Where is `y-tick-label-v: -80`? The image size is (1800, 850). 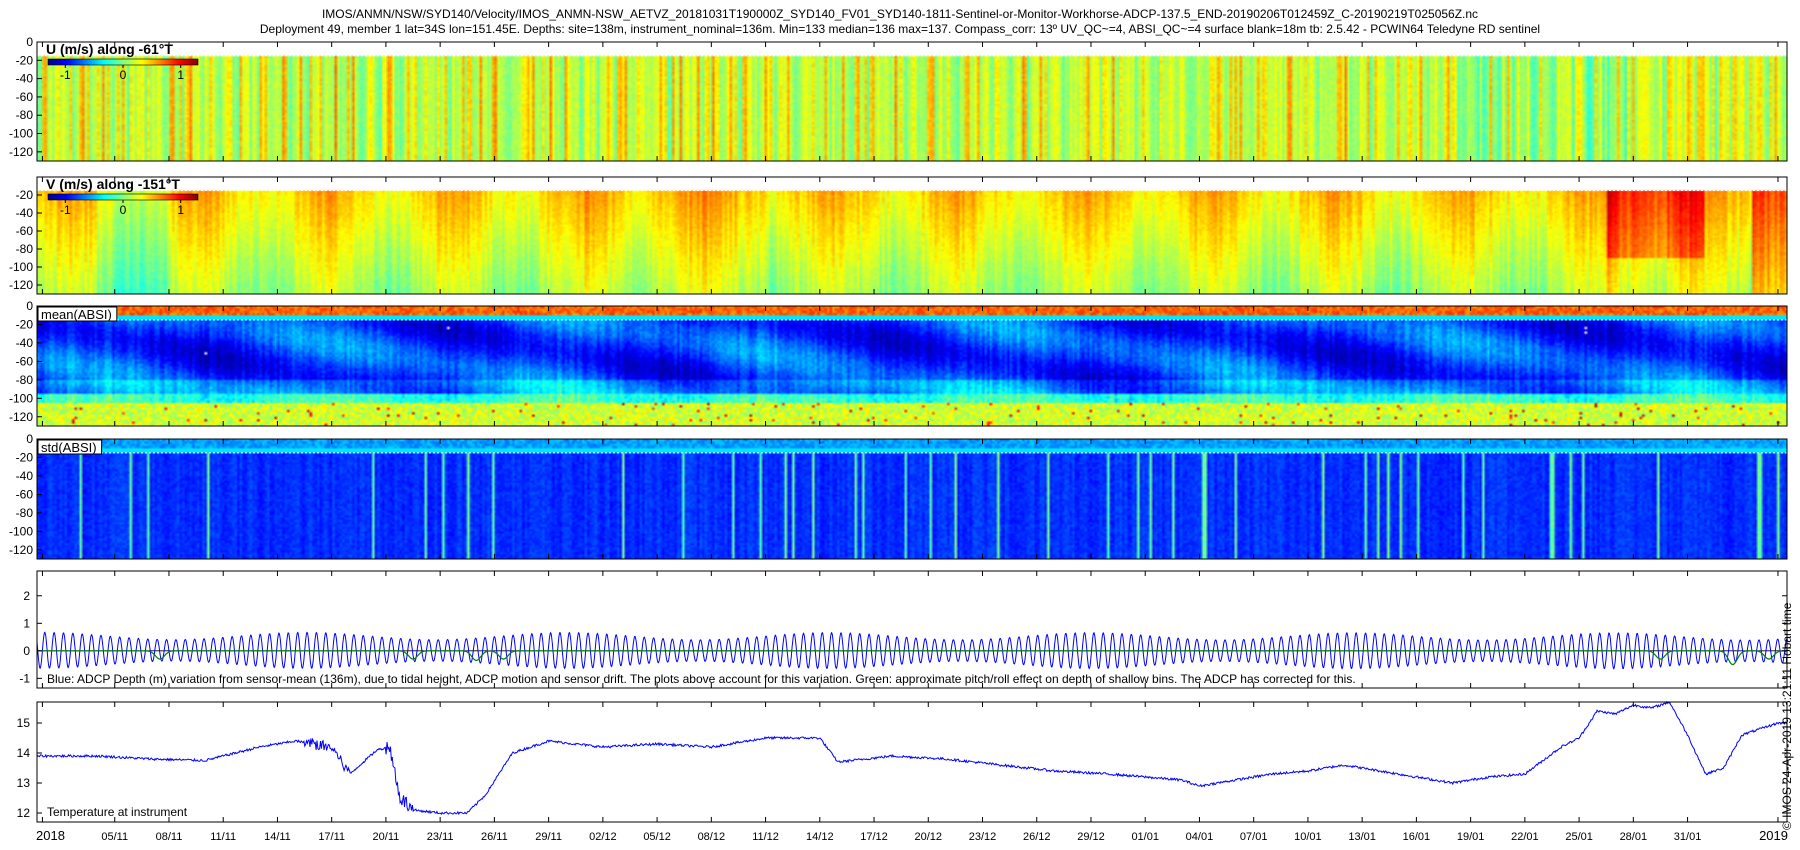 y-tick-label-v: -80 is located at coordinates (25, 249).